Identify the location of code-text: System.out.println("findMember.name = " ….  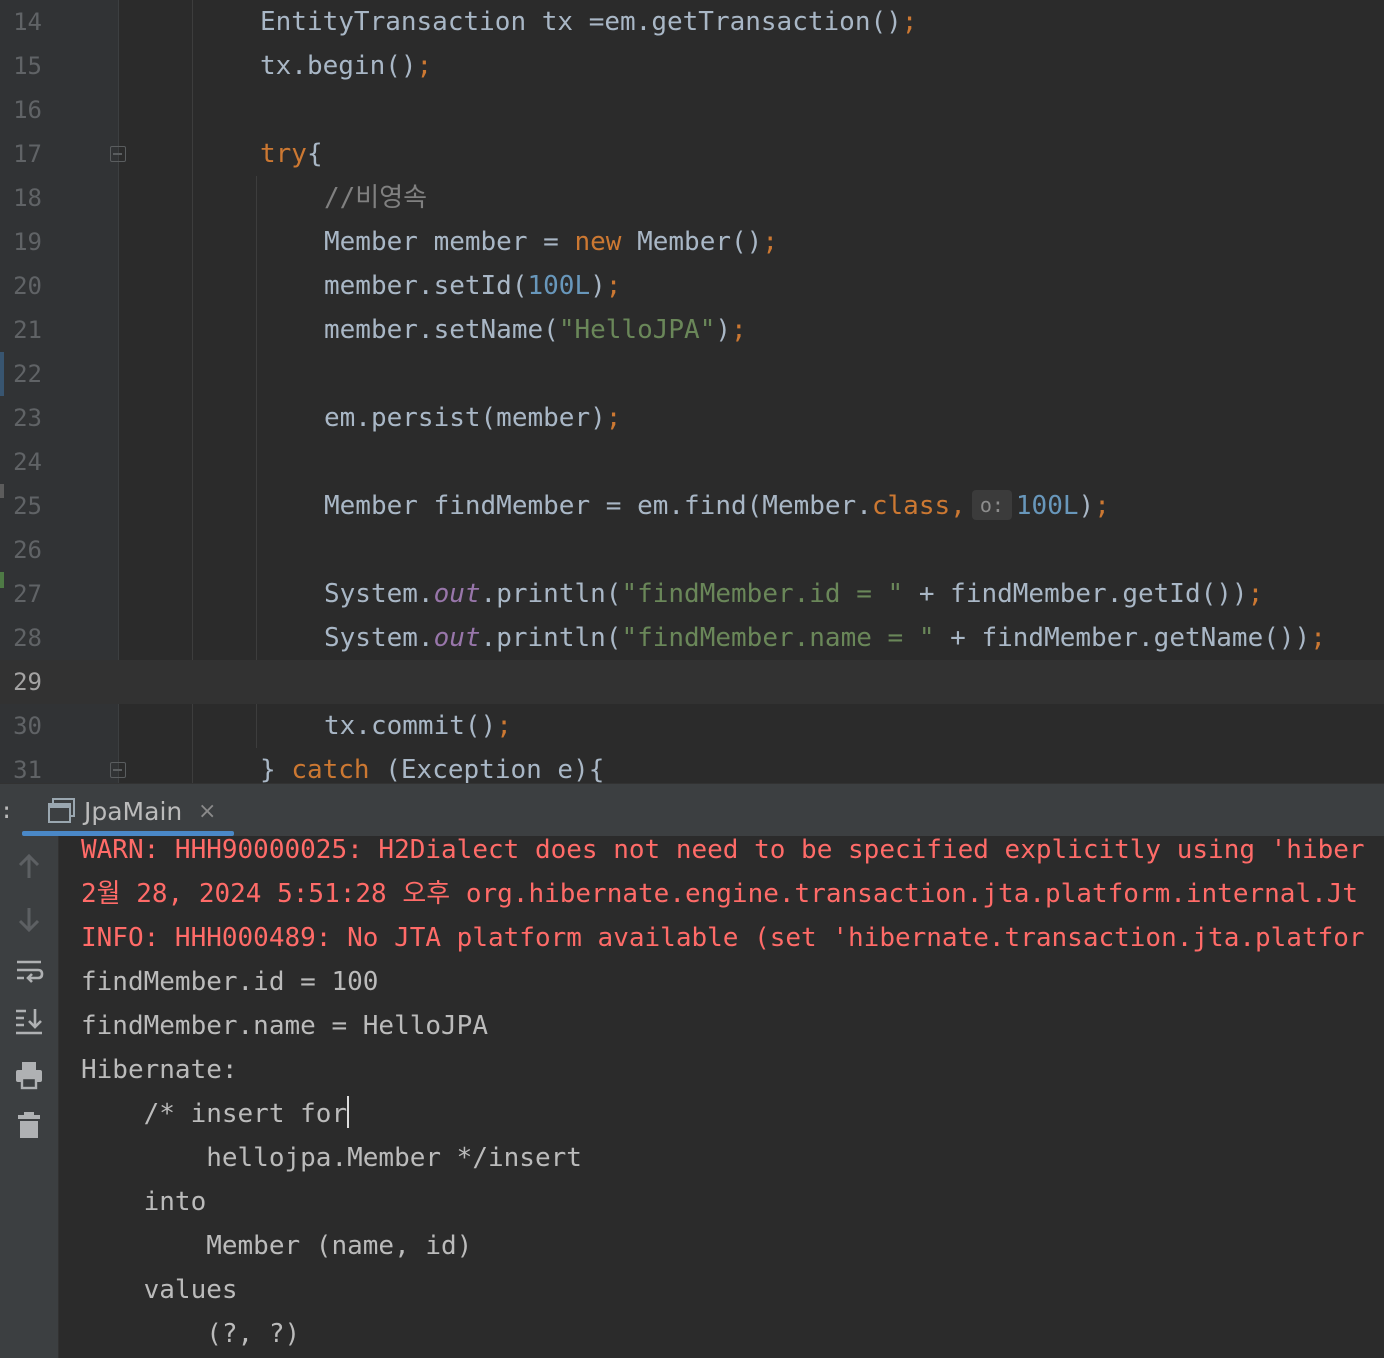
(825, 638).